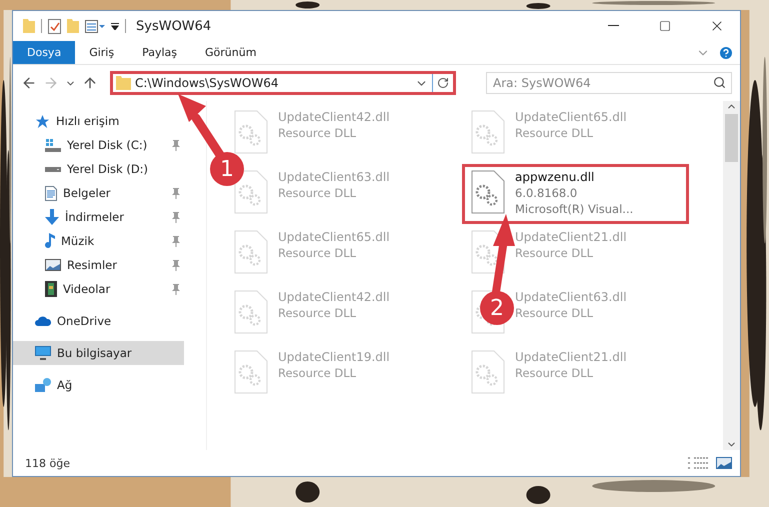 This screenshot has height=507, width=769. Describe the element at coordinates (98, 353) in the screenshot. I see `sidebar-item: Bu bilgisayar` at that location.